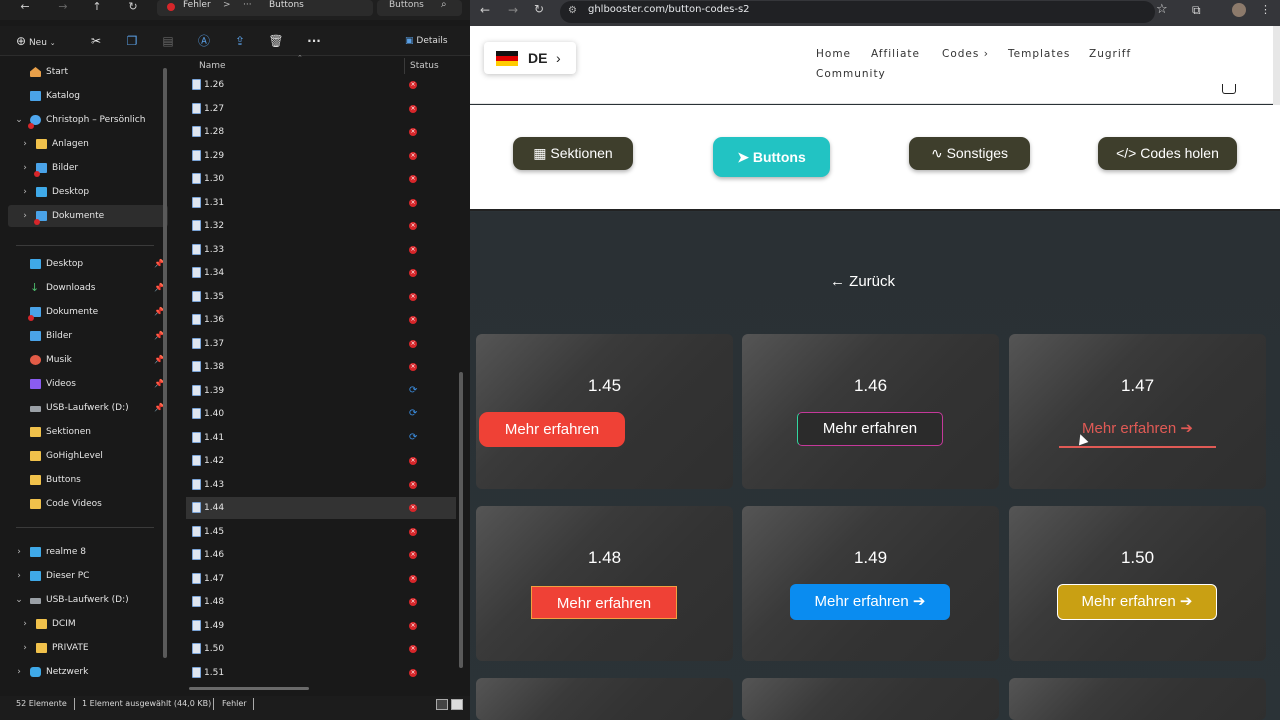 This screenshot has width=1280, height=720. Describe the element at coordinates (573, 153) in the screenshot. I see `category-sektionen-button: ▦ Sektionen` at that location.